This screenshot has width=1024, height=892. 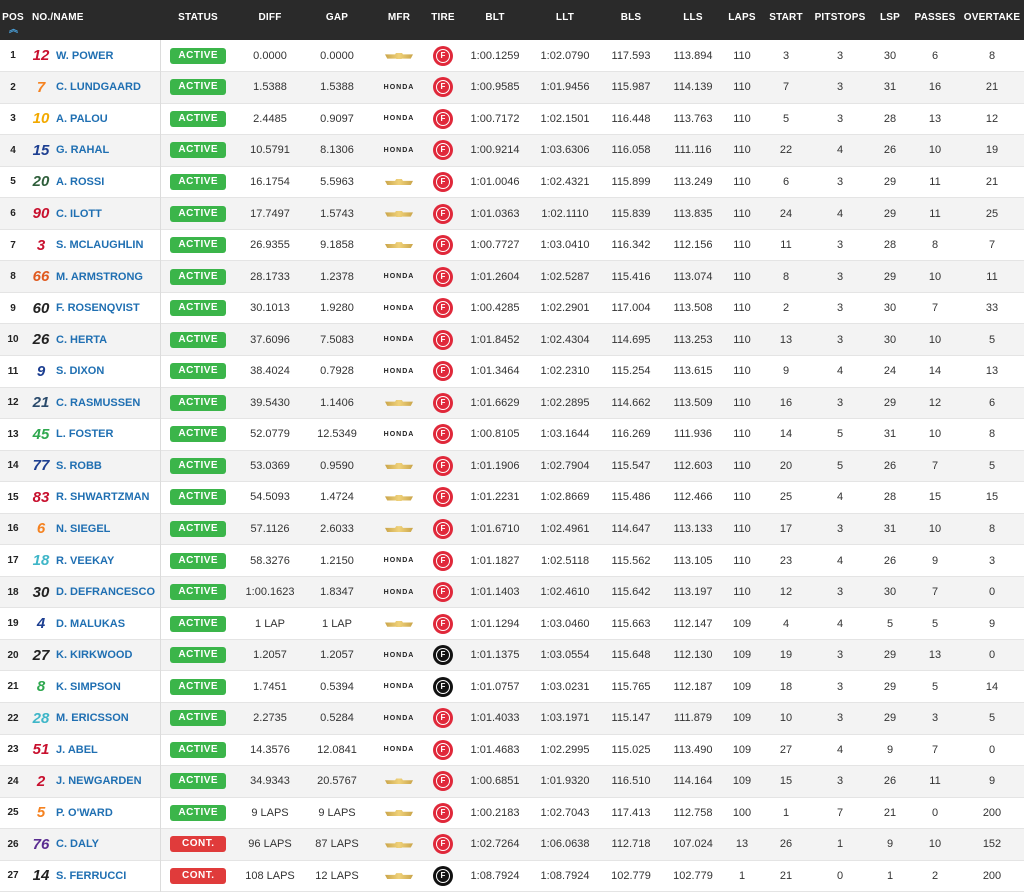 I want to click on car-number: 90, so click(x=41, y=213).